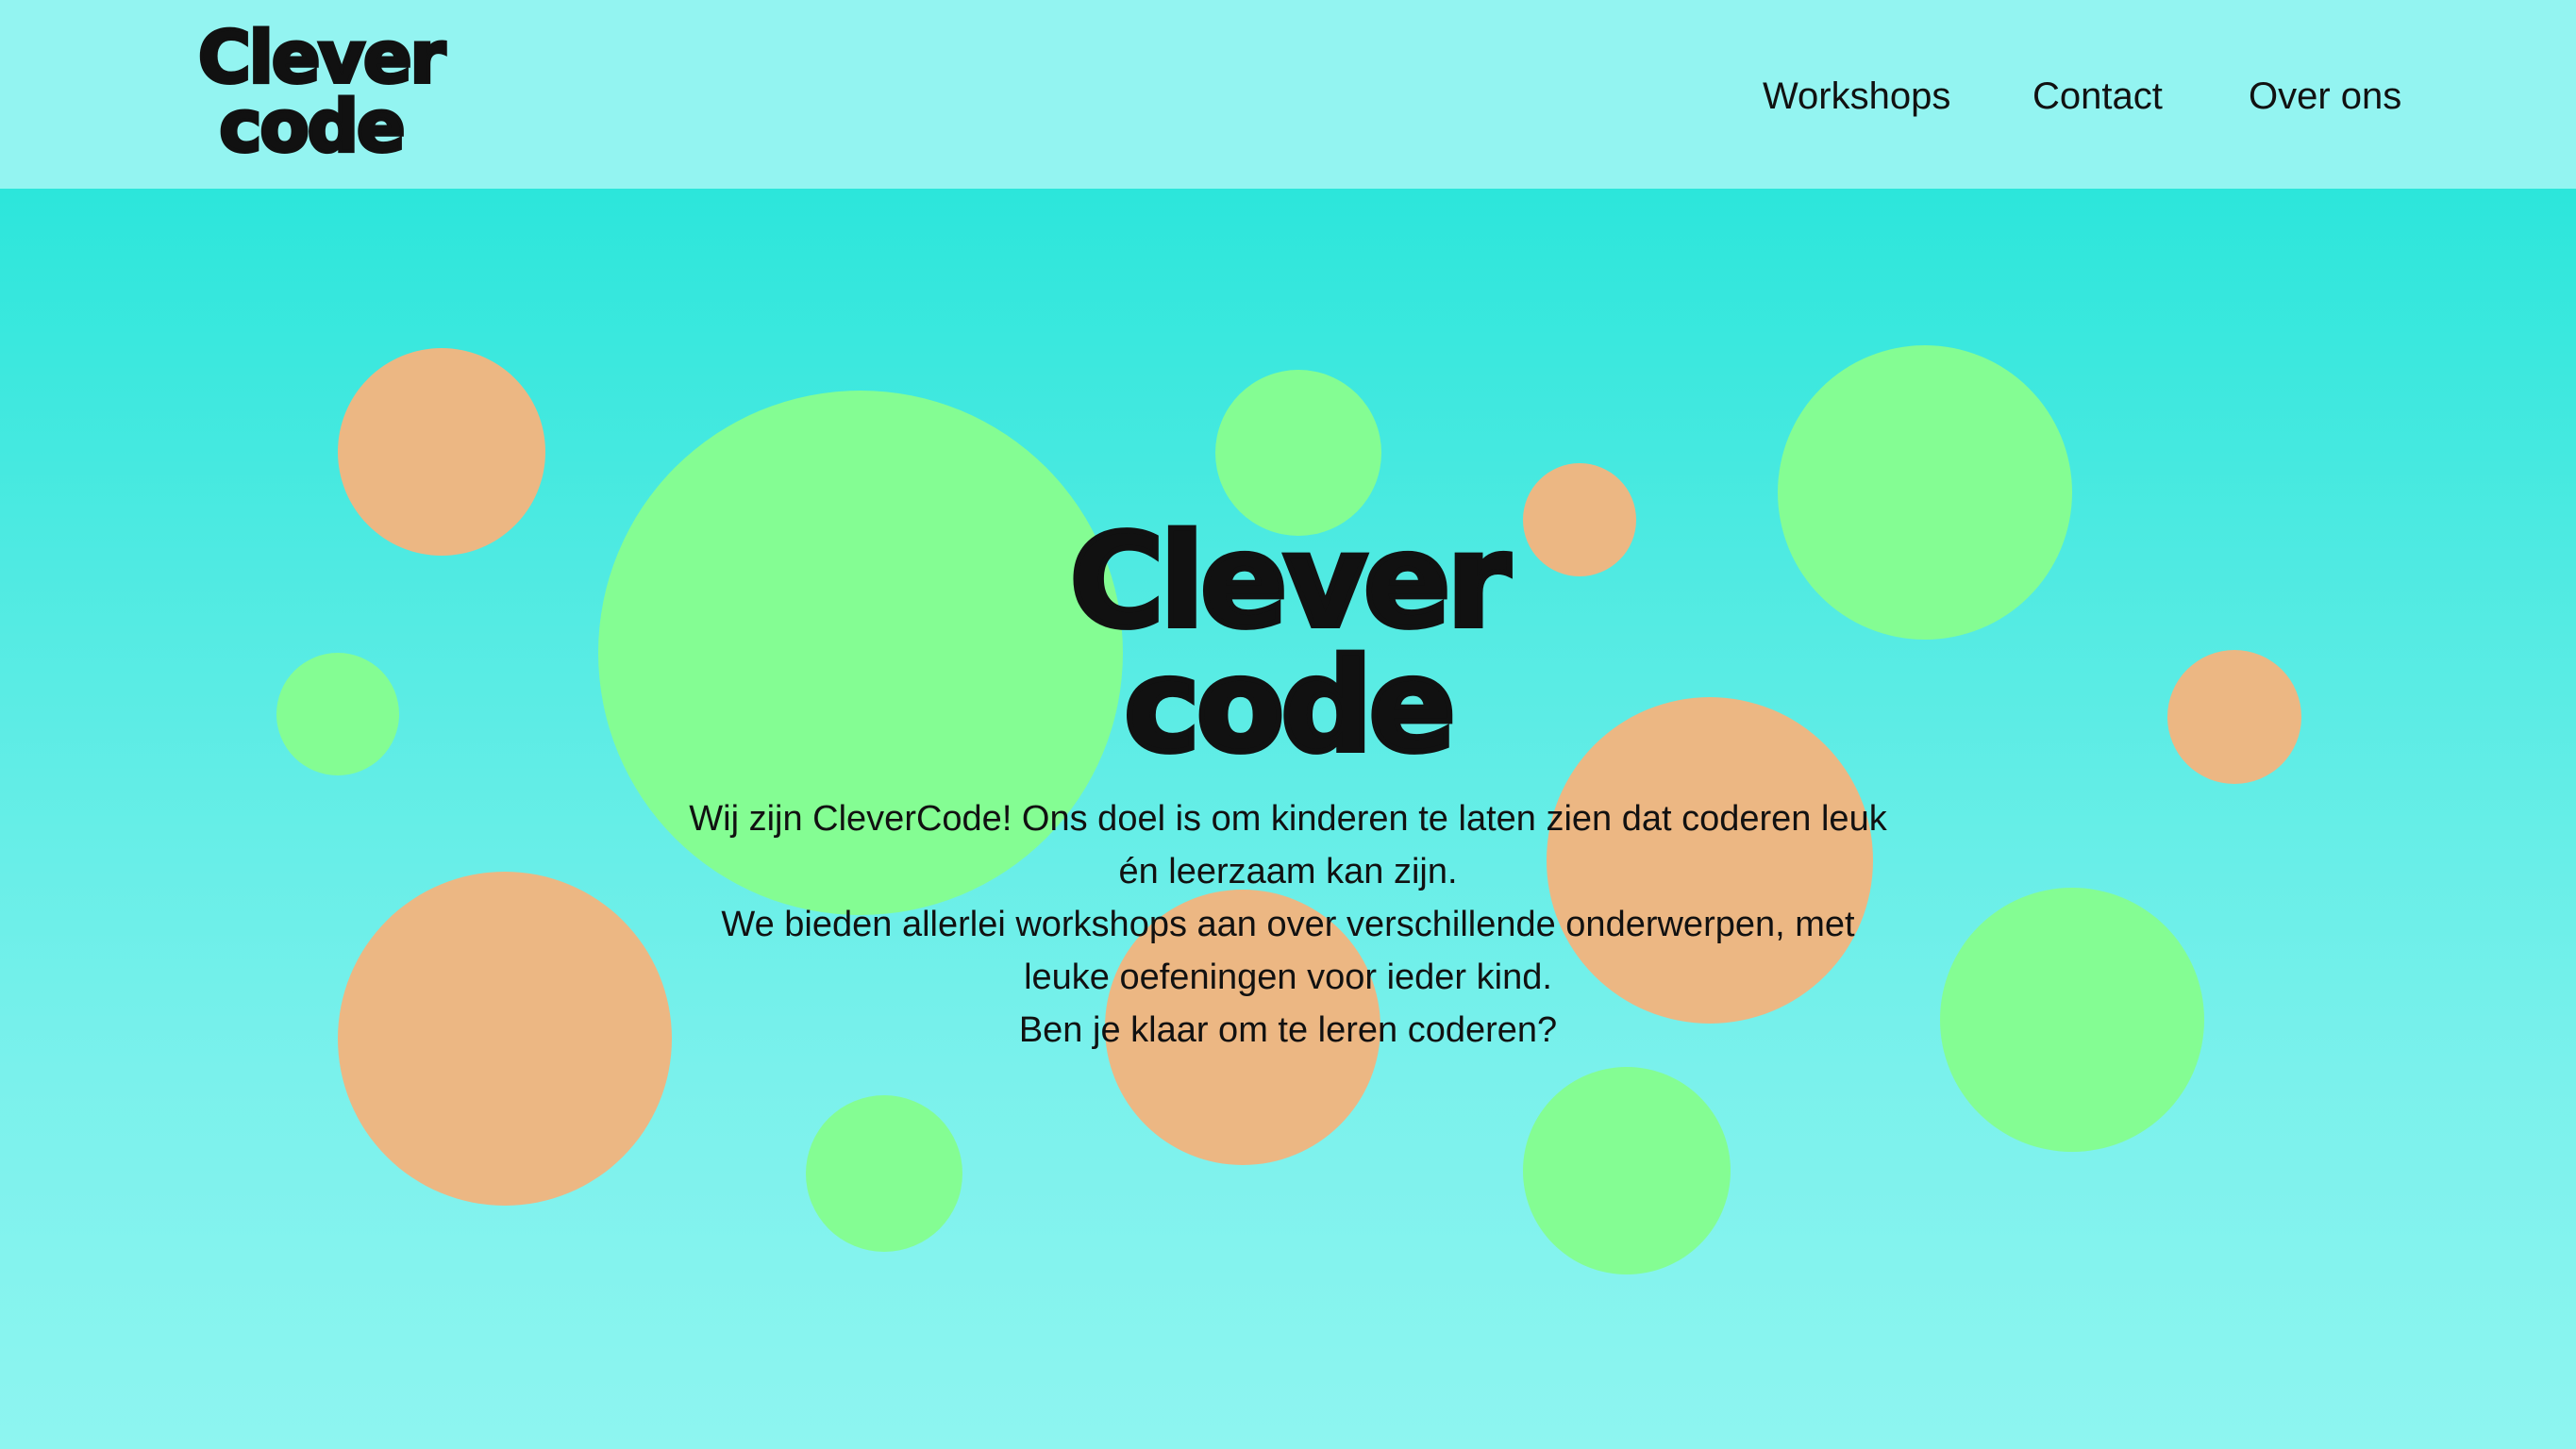 The height and width of the screenshot is (1449, 2576). I want to click on intro-line: Ben je klaar om te leren coderen?, so click(1288, 1030).